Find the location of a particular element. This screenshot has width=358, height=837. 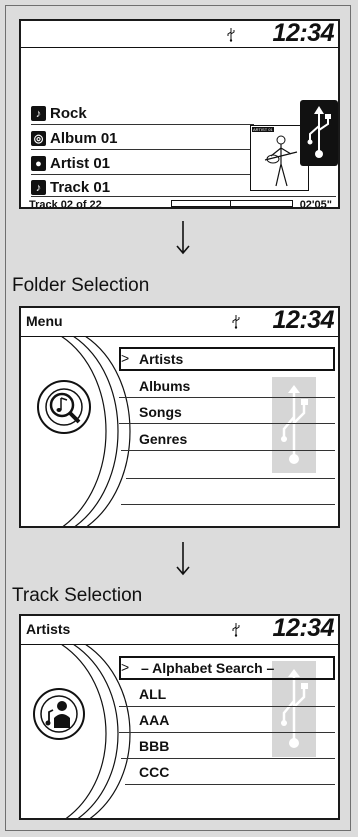

disc-icon: ◎ is located at coordinates (38, 138).